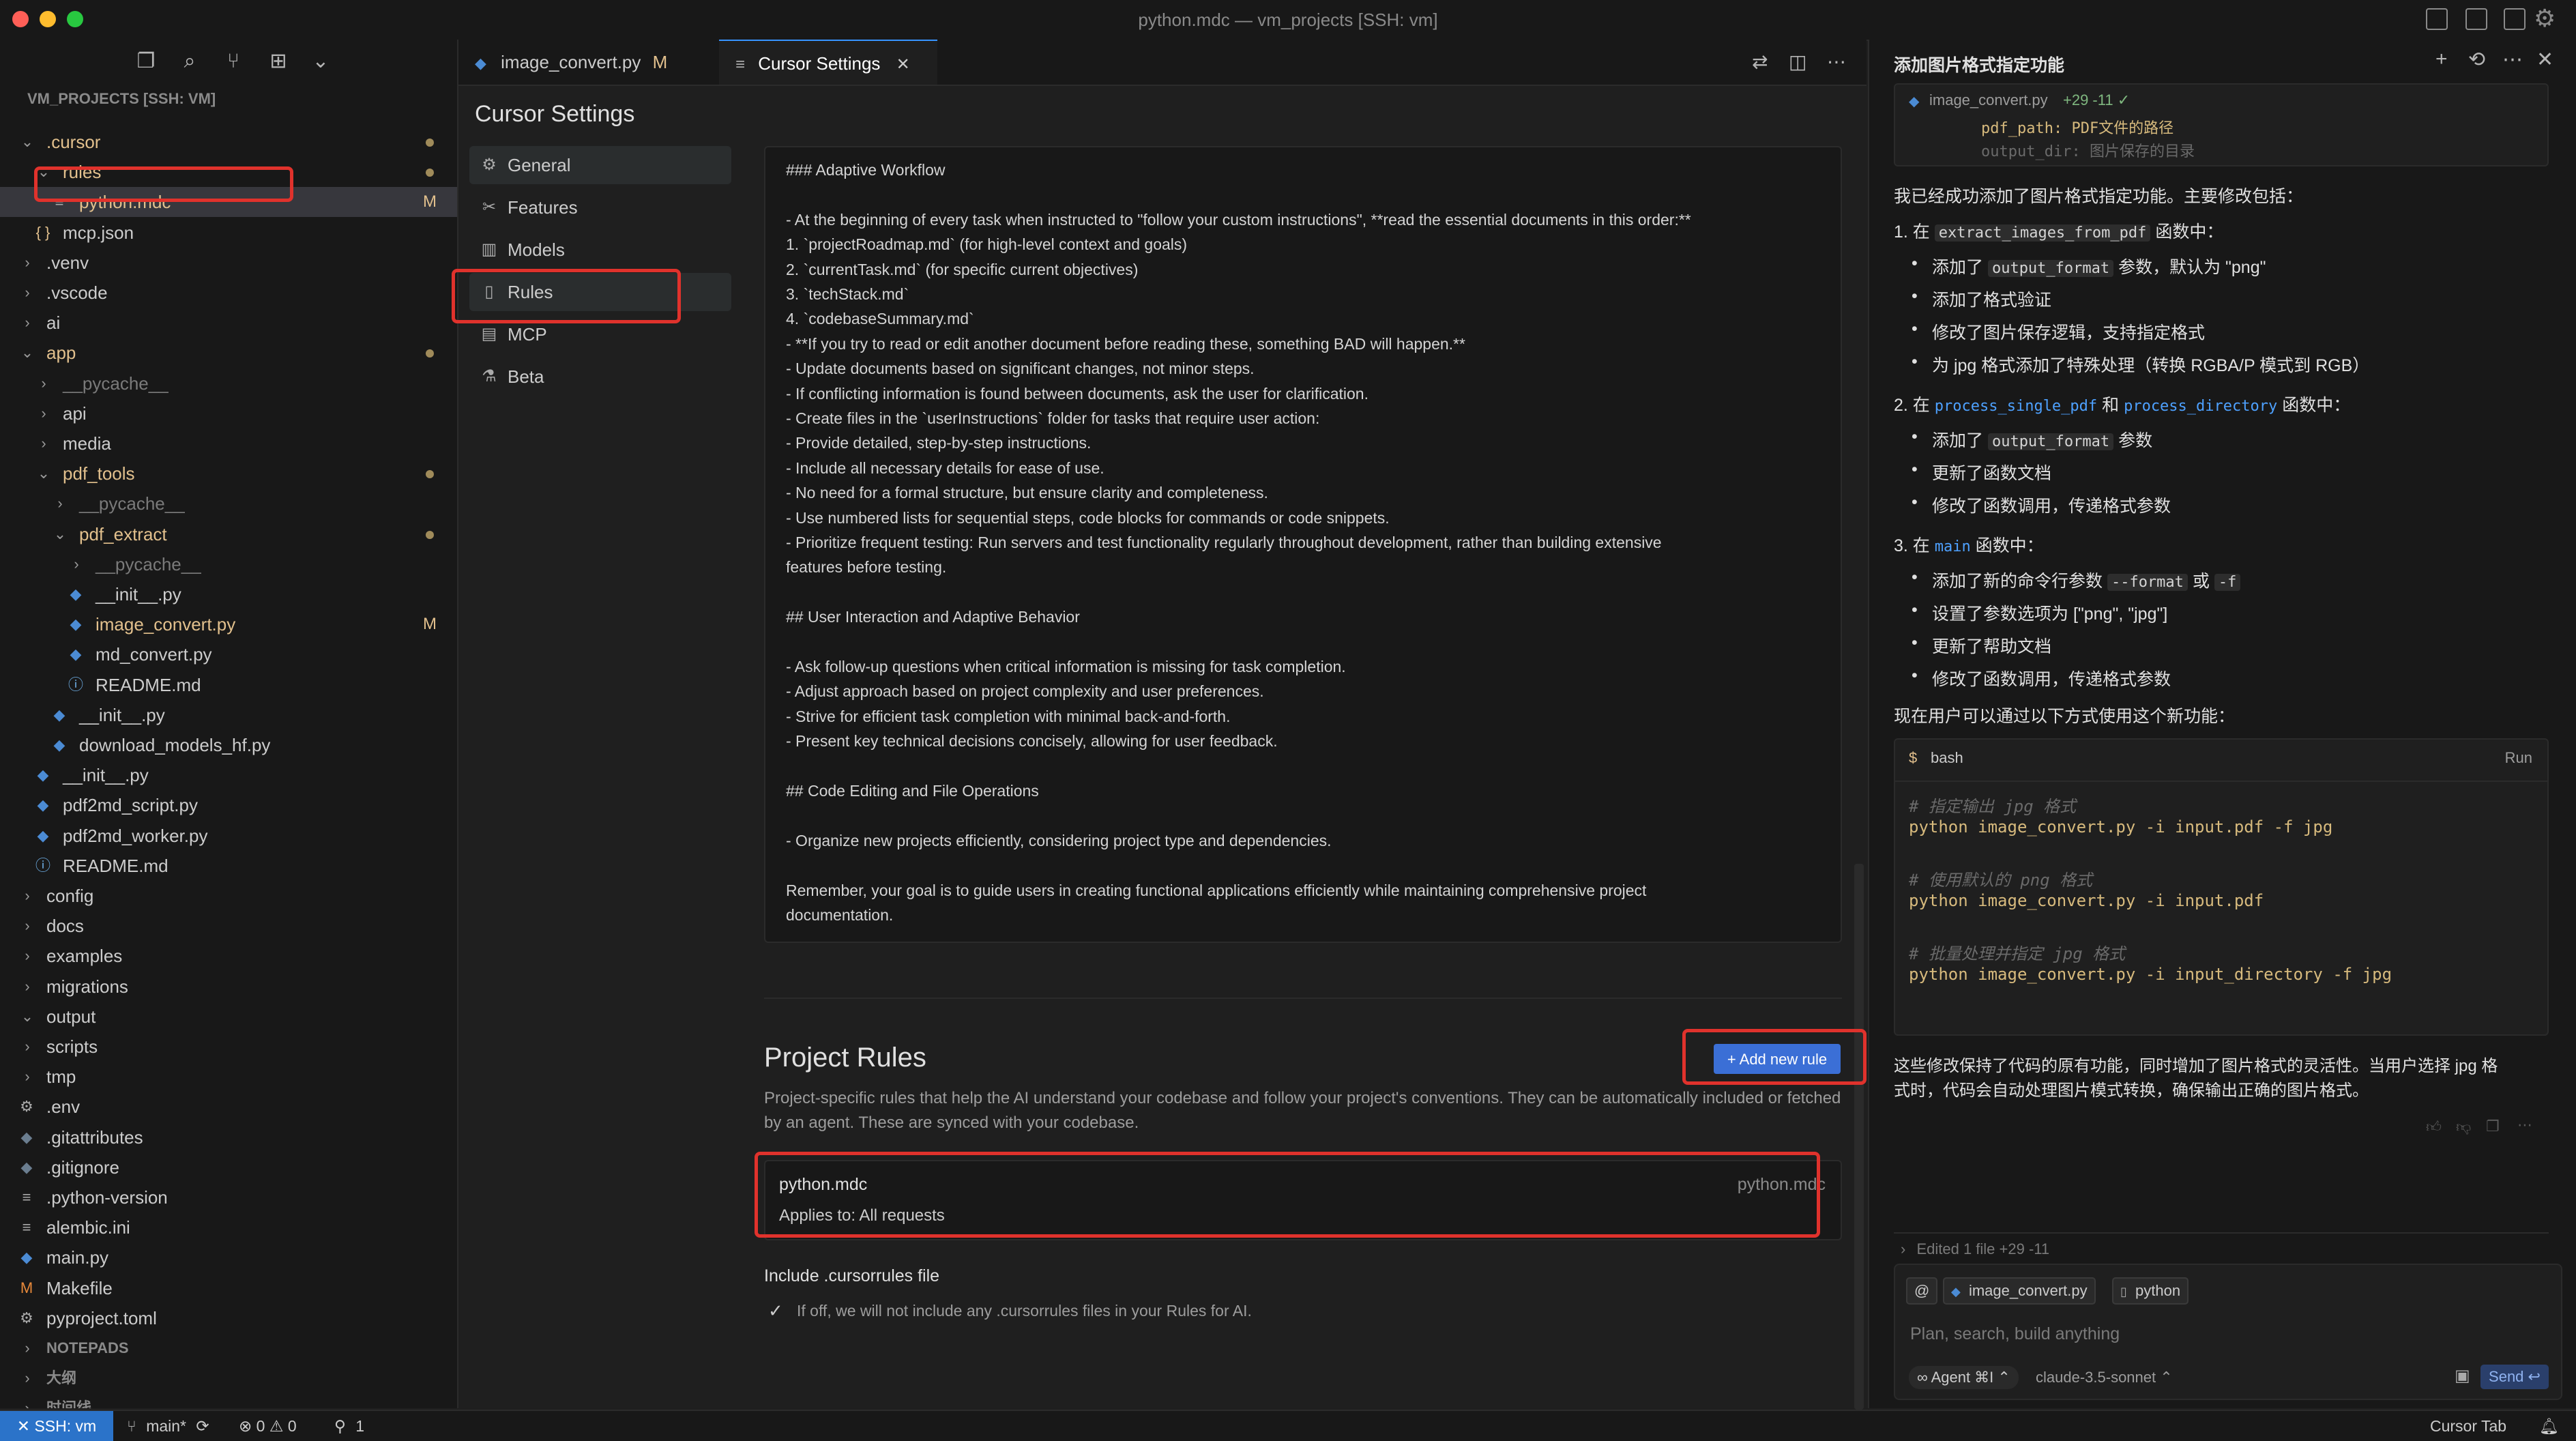 Image resolution: width=2576 pixels, height=1441 pixels. What do you see at coordinates (1778, 1059) in the screenshot?
I see `add-new-rule-button: + Add new rule` at bounding box center [1778, 1059].